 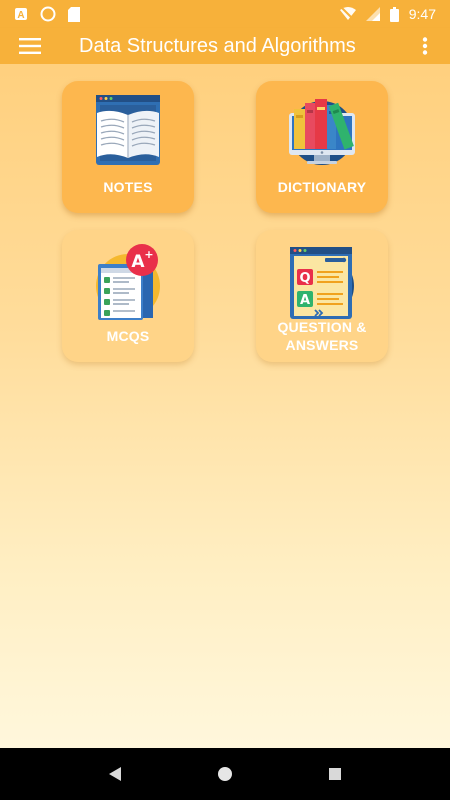 I want to click on tile-mcqs: A + MCQS, so click(x=128, y=296).